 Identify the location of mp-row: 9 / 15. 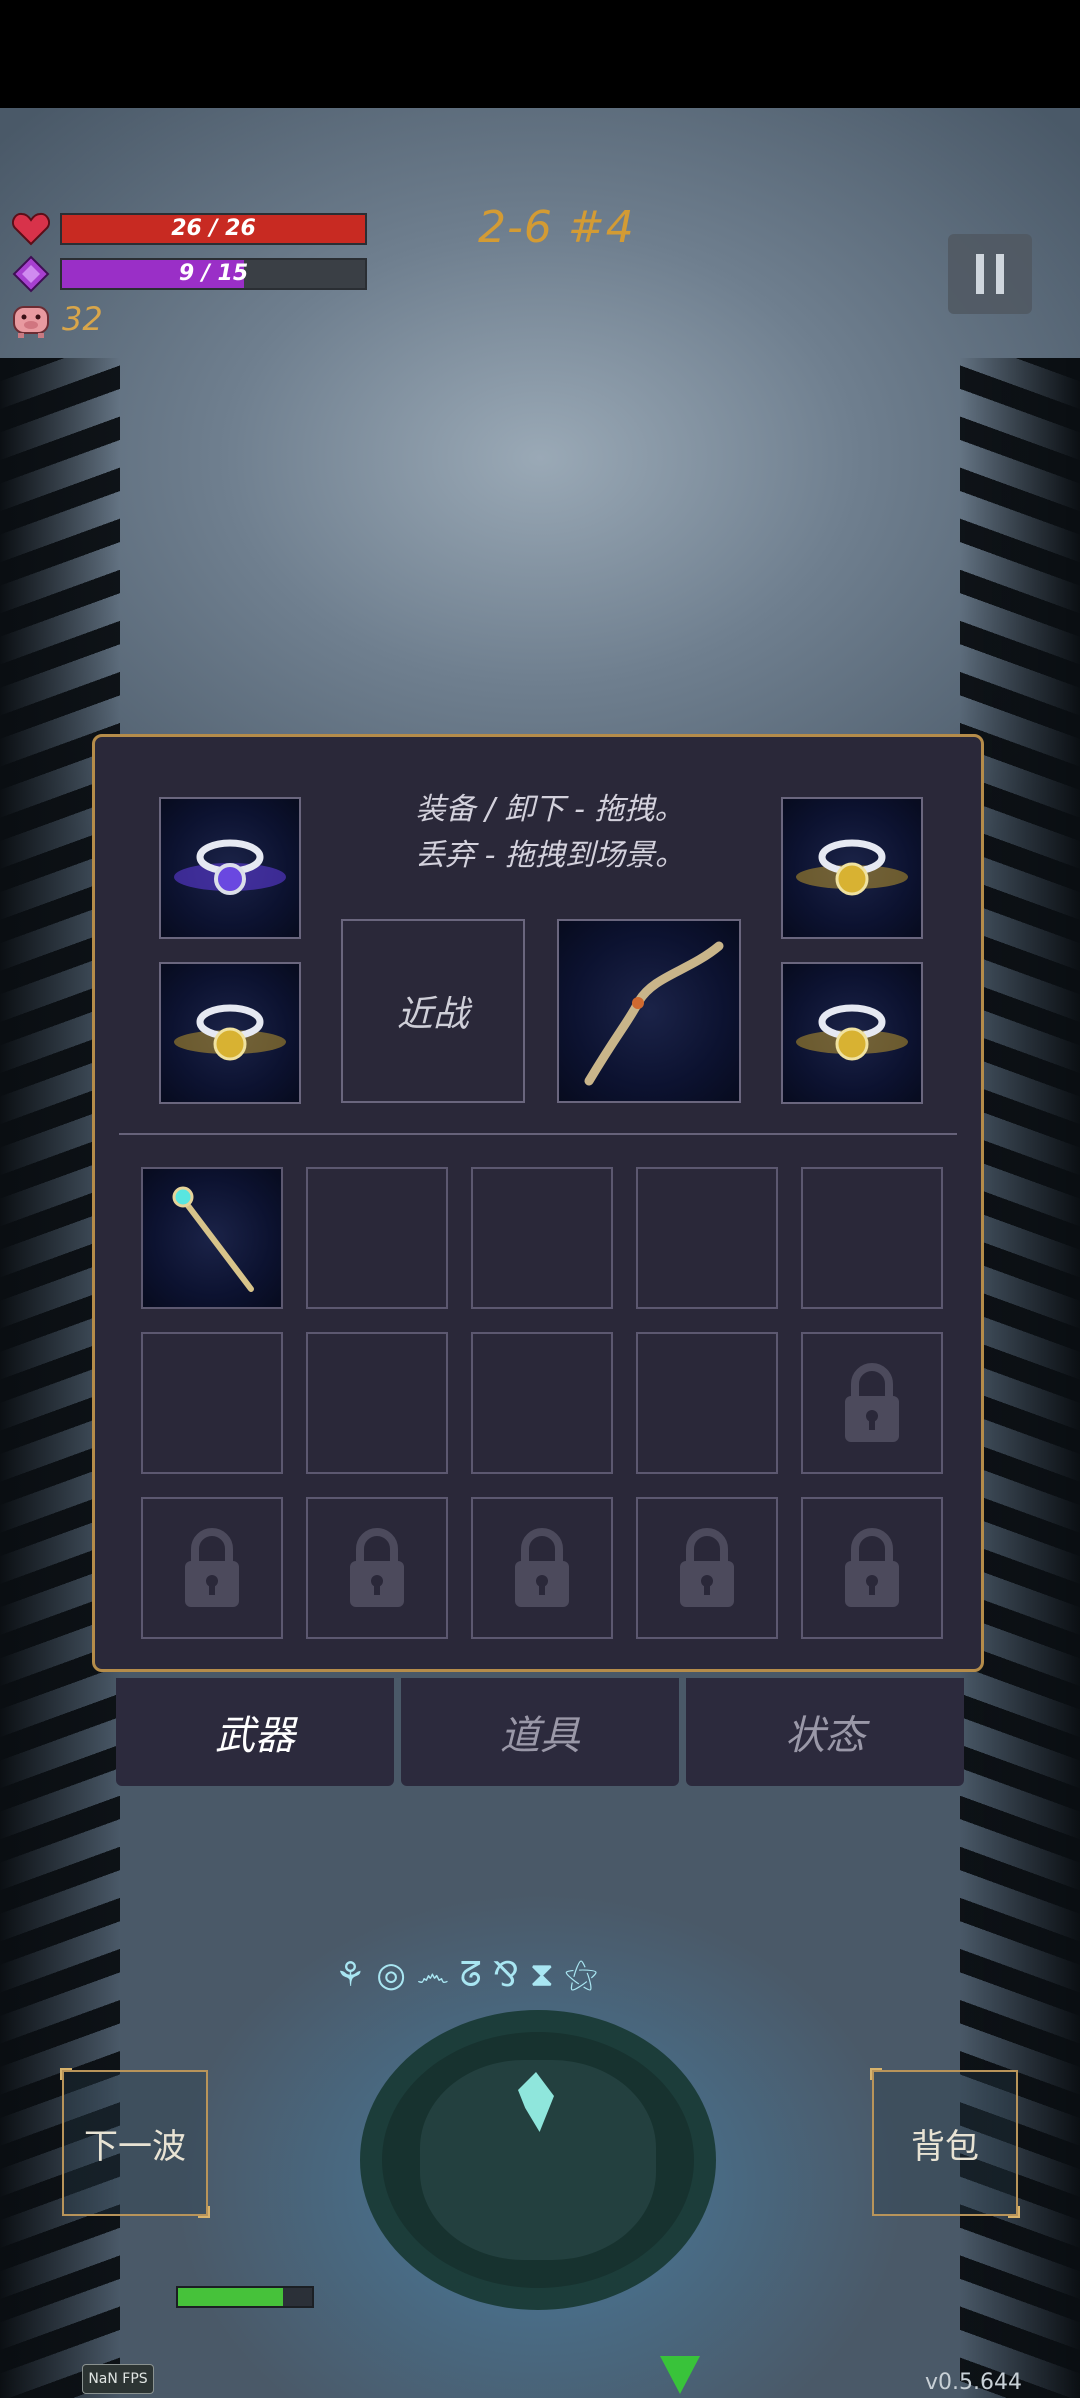
(188, 274).